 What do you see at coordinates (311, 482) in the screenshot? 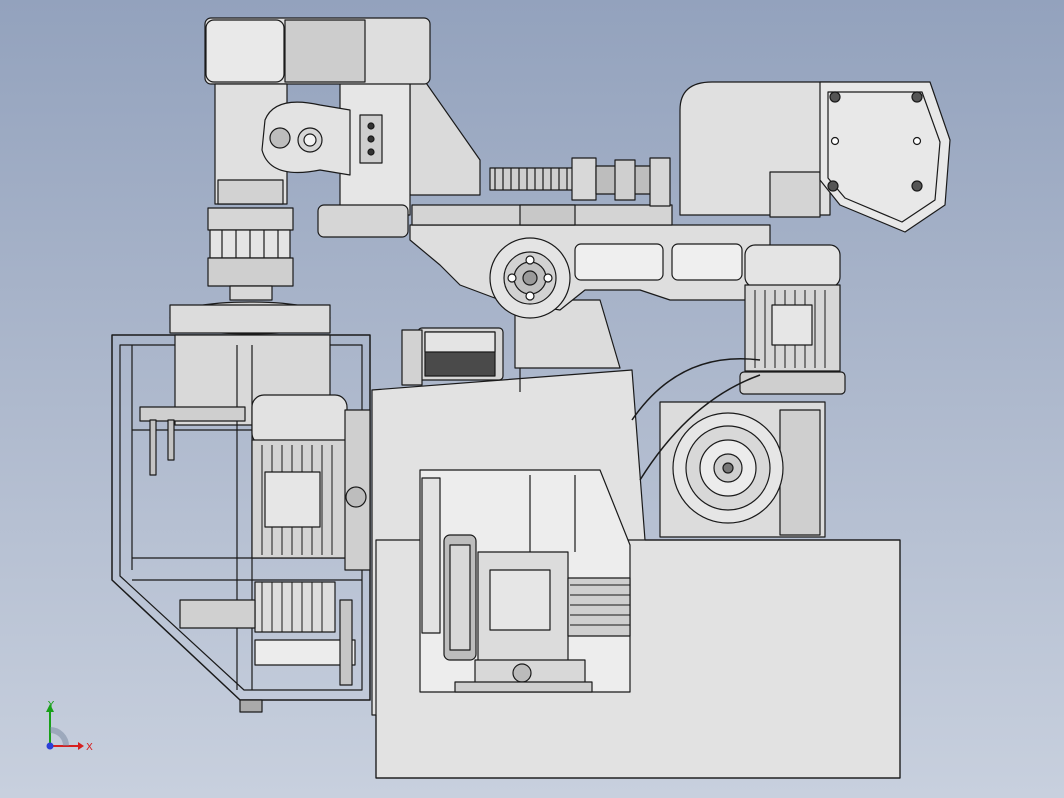
I see `left-motor` at bounding box center [311, 482].